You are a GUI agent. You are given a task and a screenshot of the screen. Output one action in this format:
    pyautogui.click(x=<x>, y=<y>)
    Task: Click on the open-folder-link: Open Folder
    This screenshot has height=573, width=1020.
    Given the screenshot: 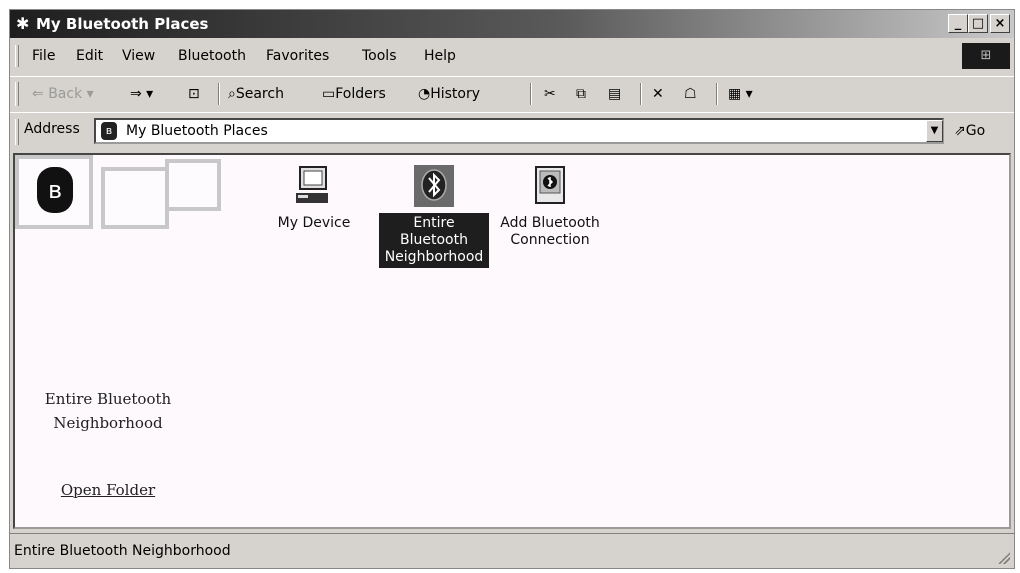 What is the action you would take?
    pyautogui.click(x=108, y=490)
    